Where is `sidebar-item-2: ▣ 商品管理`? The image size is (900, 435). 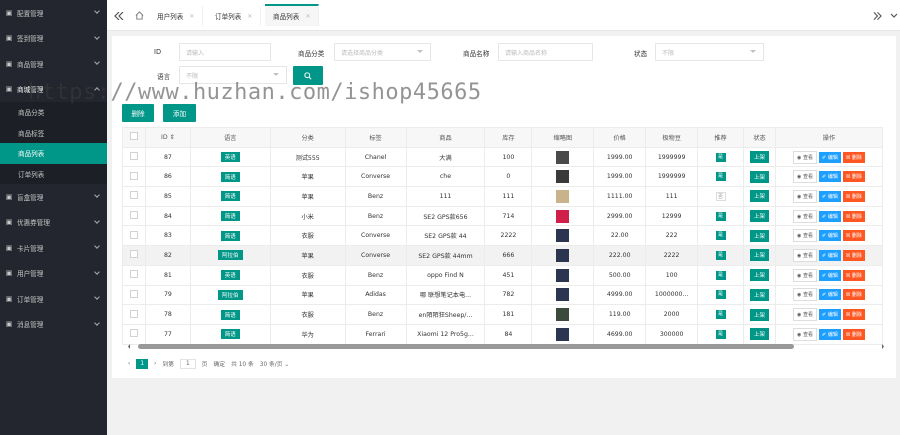
sidebar-item-2: ▣ 商品管理 is located at coordinates (53, 64).